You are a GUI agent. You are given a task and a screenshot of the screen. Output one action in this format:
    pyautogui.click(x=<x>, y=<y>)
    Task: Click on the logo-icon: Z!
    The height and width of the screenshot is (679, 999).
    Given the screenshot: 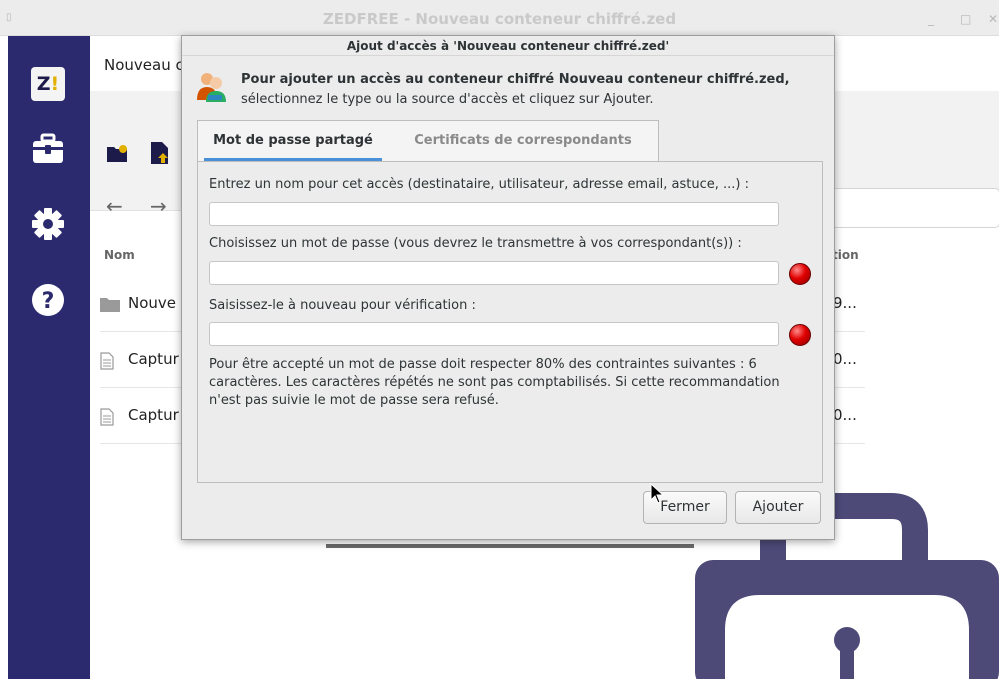 What is the action you would take?
    pyautogui.click(x=48, y=84)
    